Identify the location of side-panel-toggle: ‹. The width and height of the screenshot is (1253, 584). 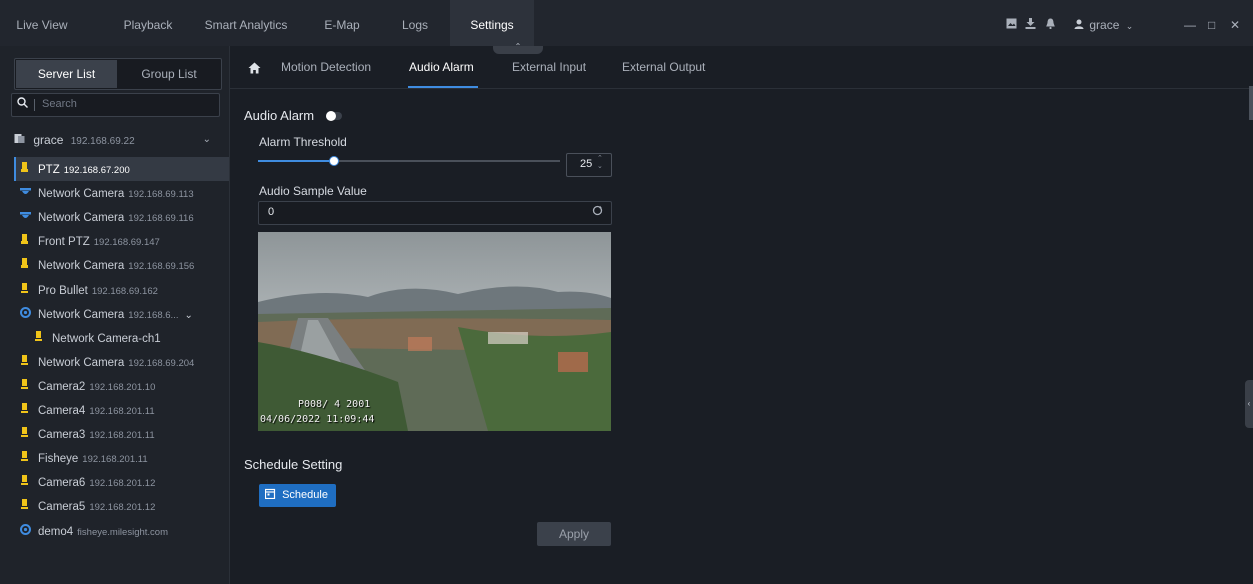
(1249, 404).